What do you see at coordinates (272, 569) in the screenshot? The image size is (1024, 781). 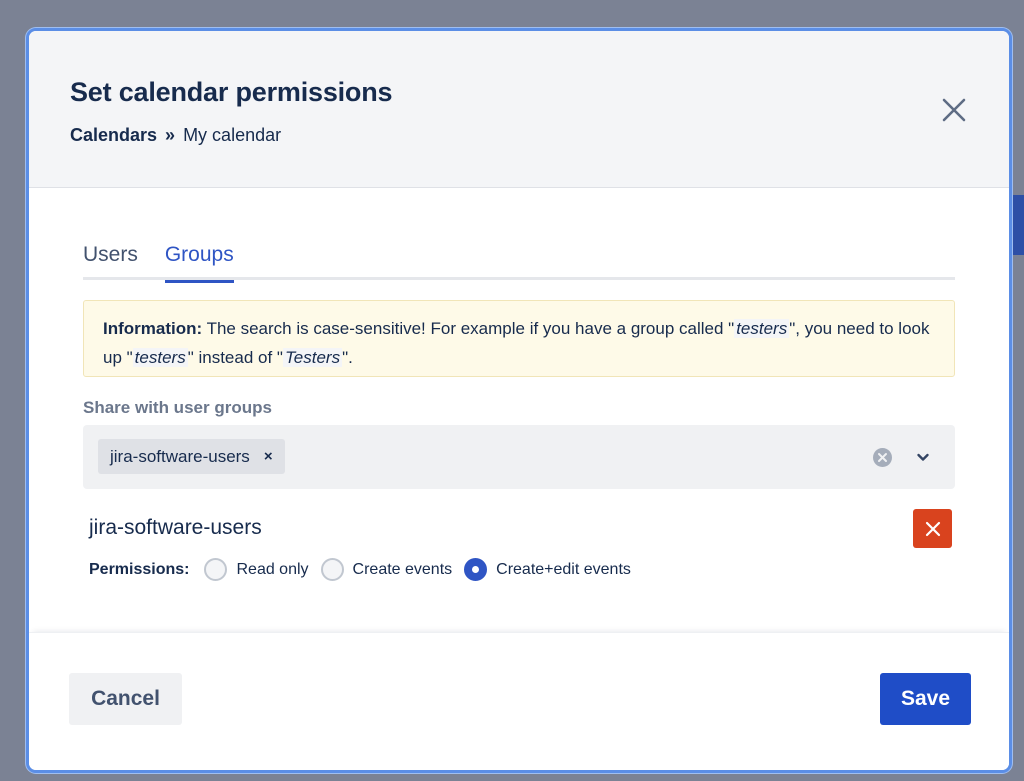 I see `radio-label: Read only` at bounding box center [272, 569].